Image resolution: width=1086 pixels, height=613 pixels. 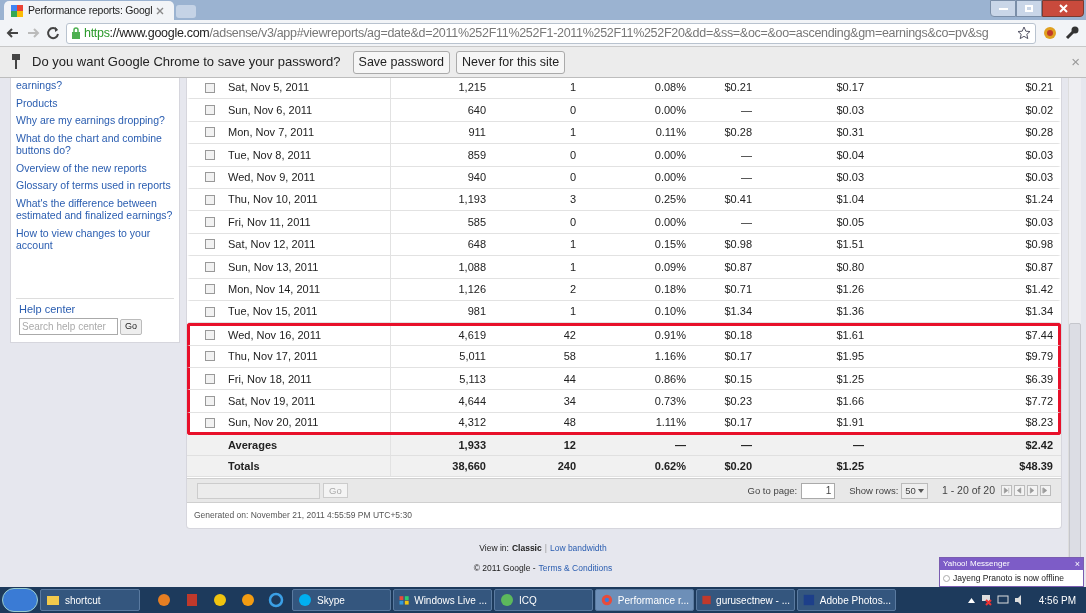 I want to click on table-cell: 981, so click(x=476, y=311).